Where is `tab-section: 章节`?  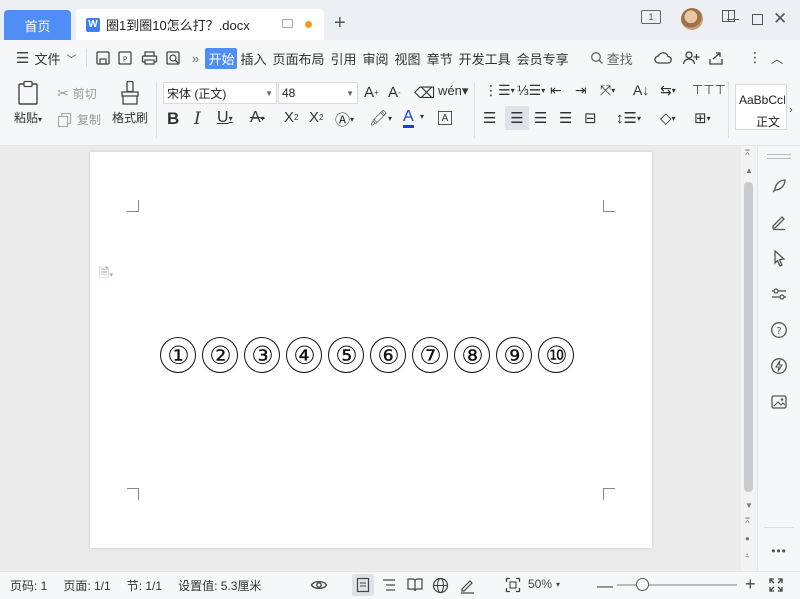
tab-section: 章节 is located at coordinates (440, 58).